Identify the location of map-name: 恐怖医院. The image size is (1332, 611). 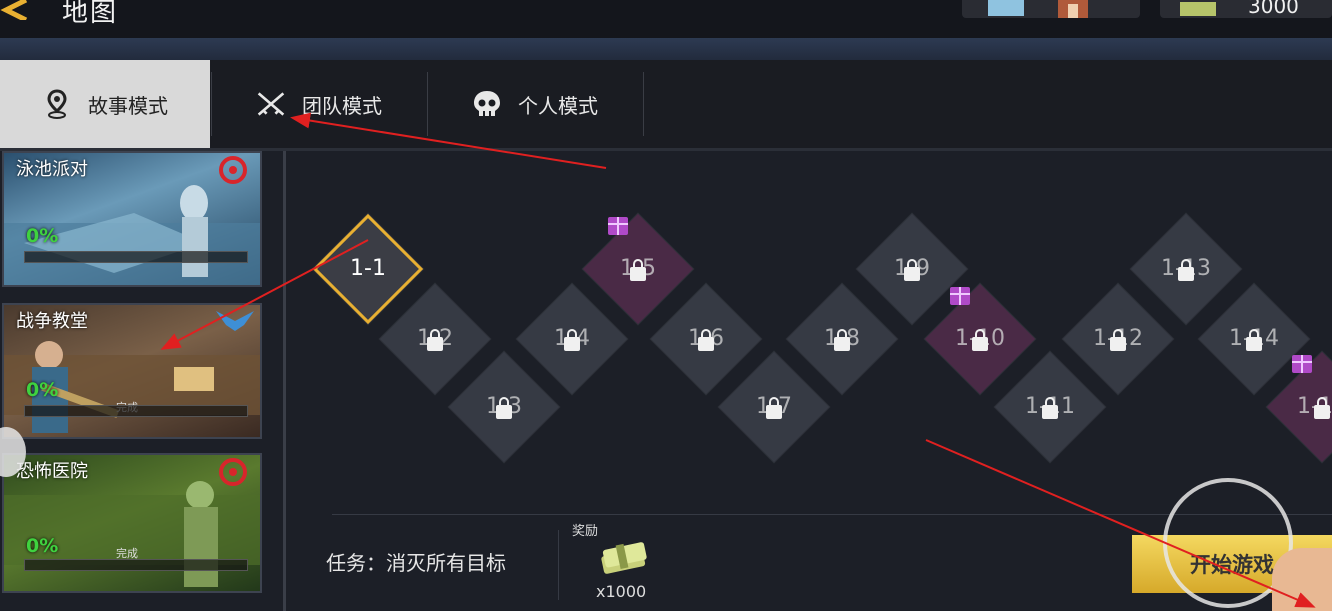
(52, 471).